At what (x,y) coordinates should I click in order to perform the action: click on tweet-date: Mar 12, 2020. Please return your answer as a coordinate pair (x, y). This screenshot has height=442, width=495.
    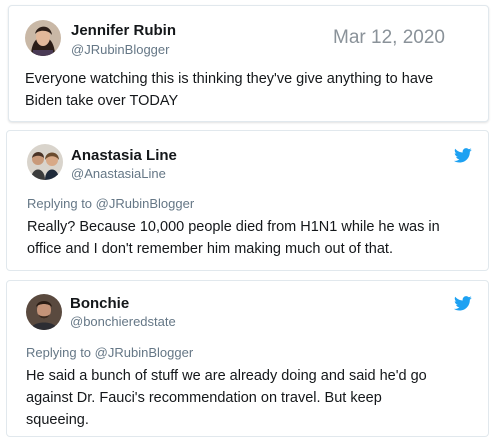
    Looking at the image, I should click on (389, 38).